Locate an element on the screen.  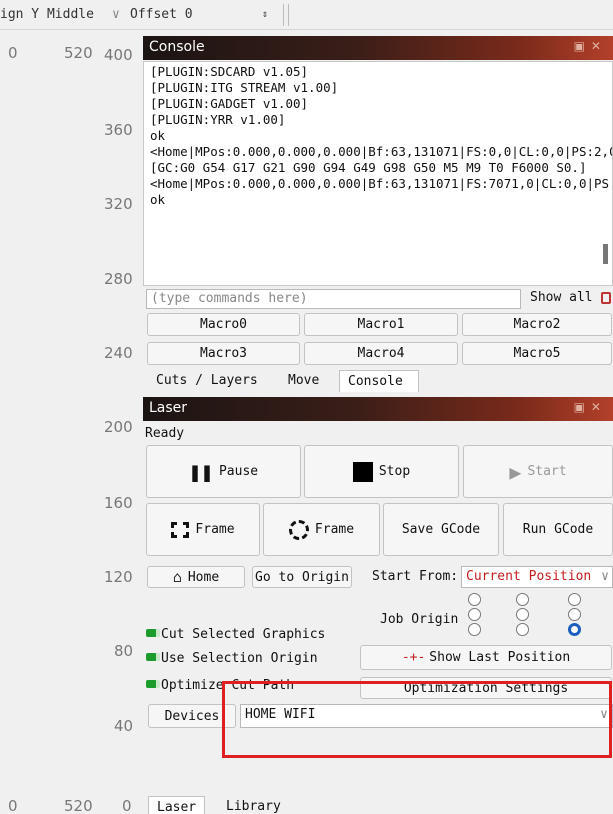
tab-laser: Laser is located at coordinates (177, 805).